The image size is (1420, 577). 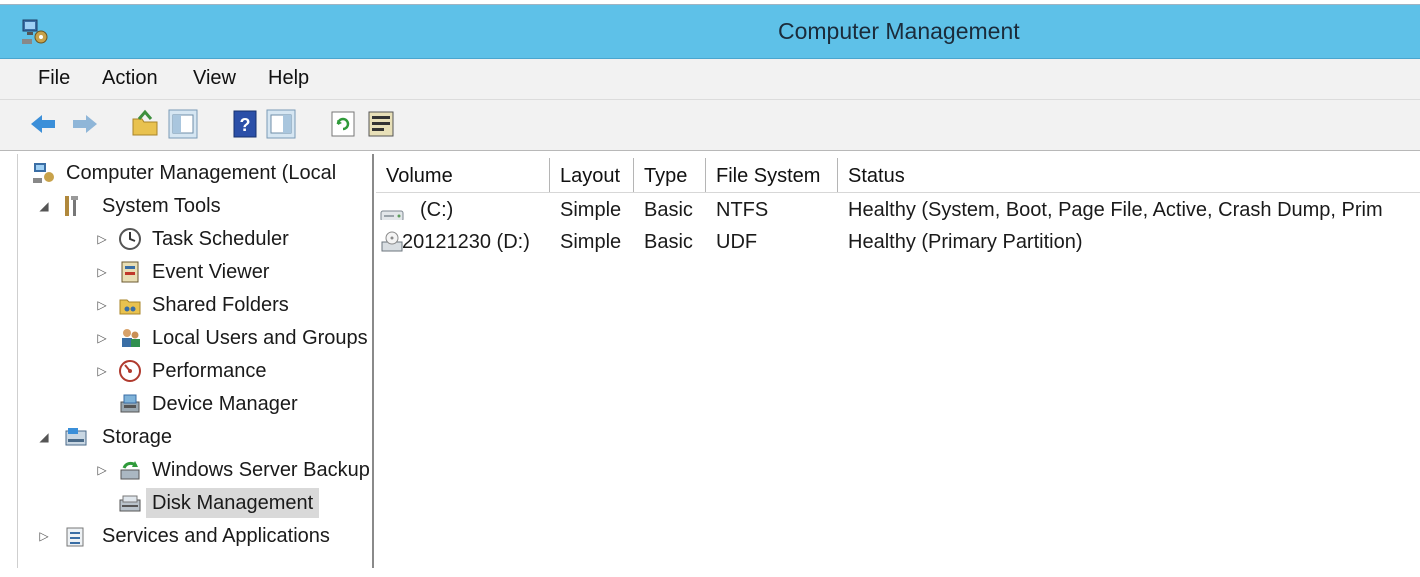 What do you see at coordinates (54, 78) in the screenshot?
I see `menu-file: File` at bounding box center [54, 78].